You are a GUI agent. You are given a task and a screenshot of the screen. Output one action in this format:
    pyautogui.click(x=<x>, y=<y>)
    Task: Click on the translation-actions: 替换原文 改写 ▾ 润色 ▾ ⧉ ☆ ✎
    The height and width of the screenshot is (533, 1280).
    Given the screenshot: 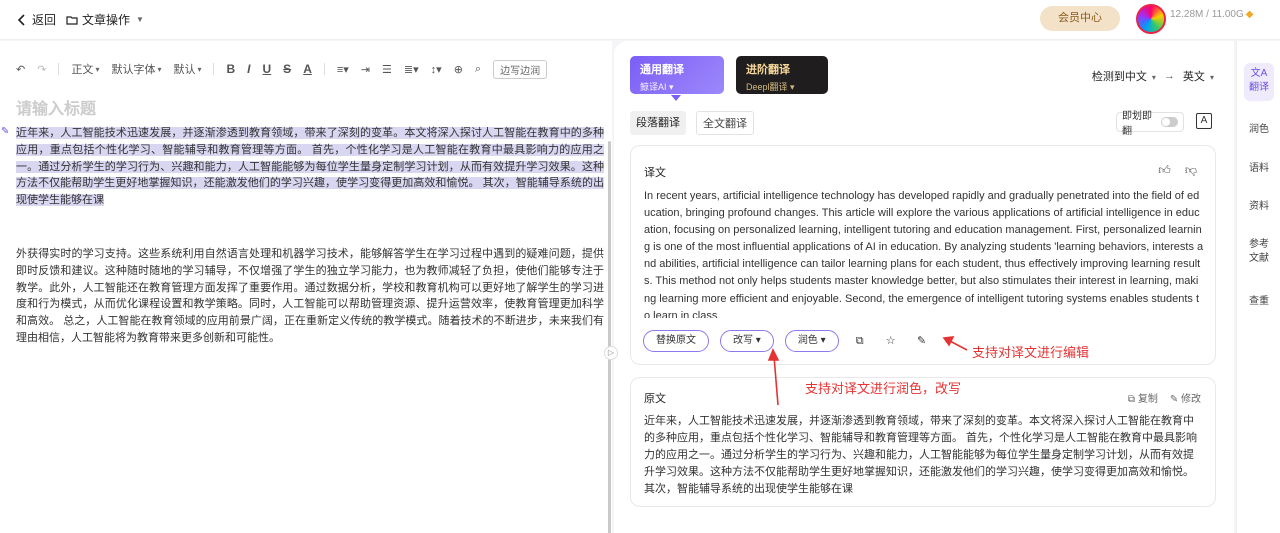 What is the action you would take?
    pyautogui.click(x=787, y=341)
    